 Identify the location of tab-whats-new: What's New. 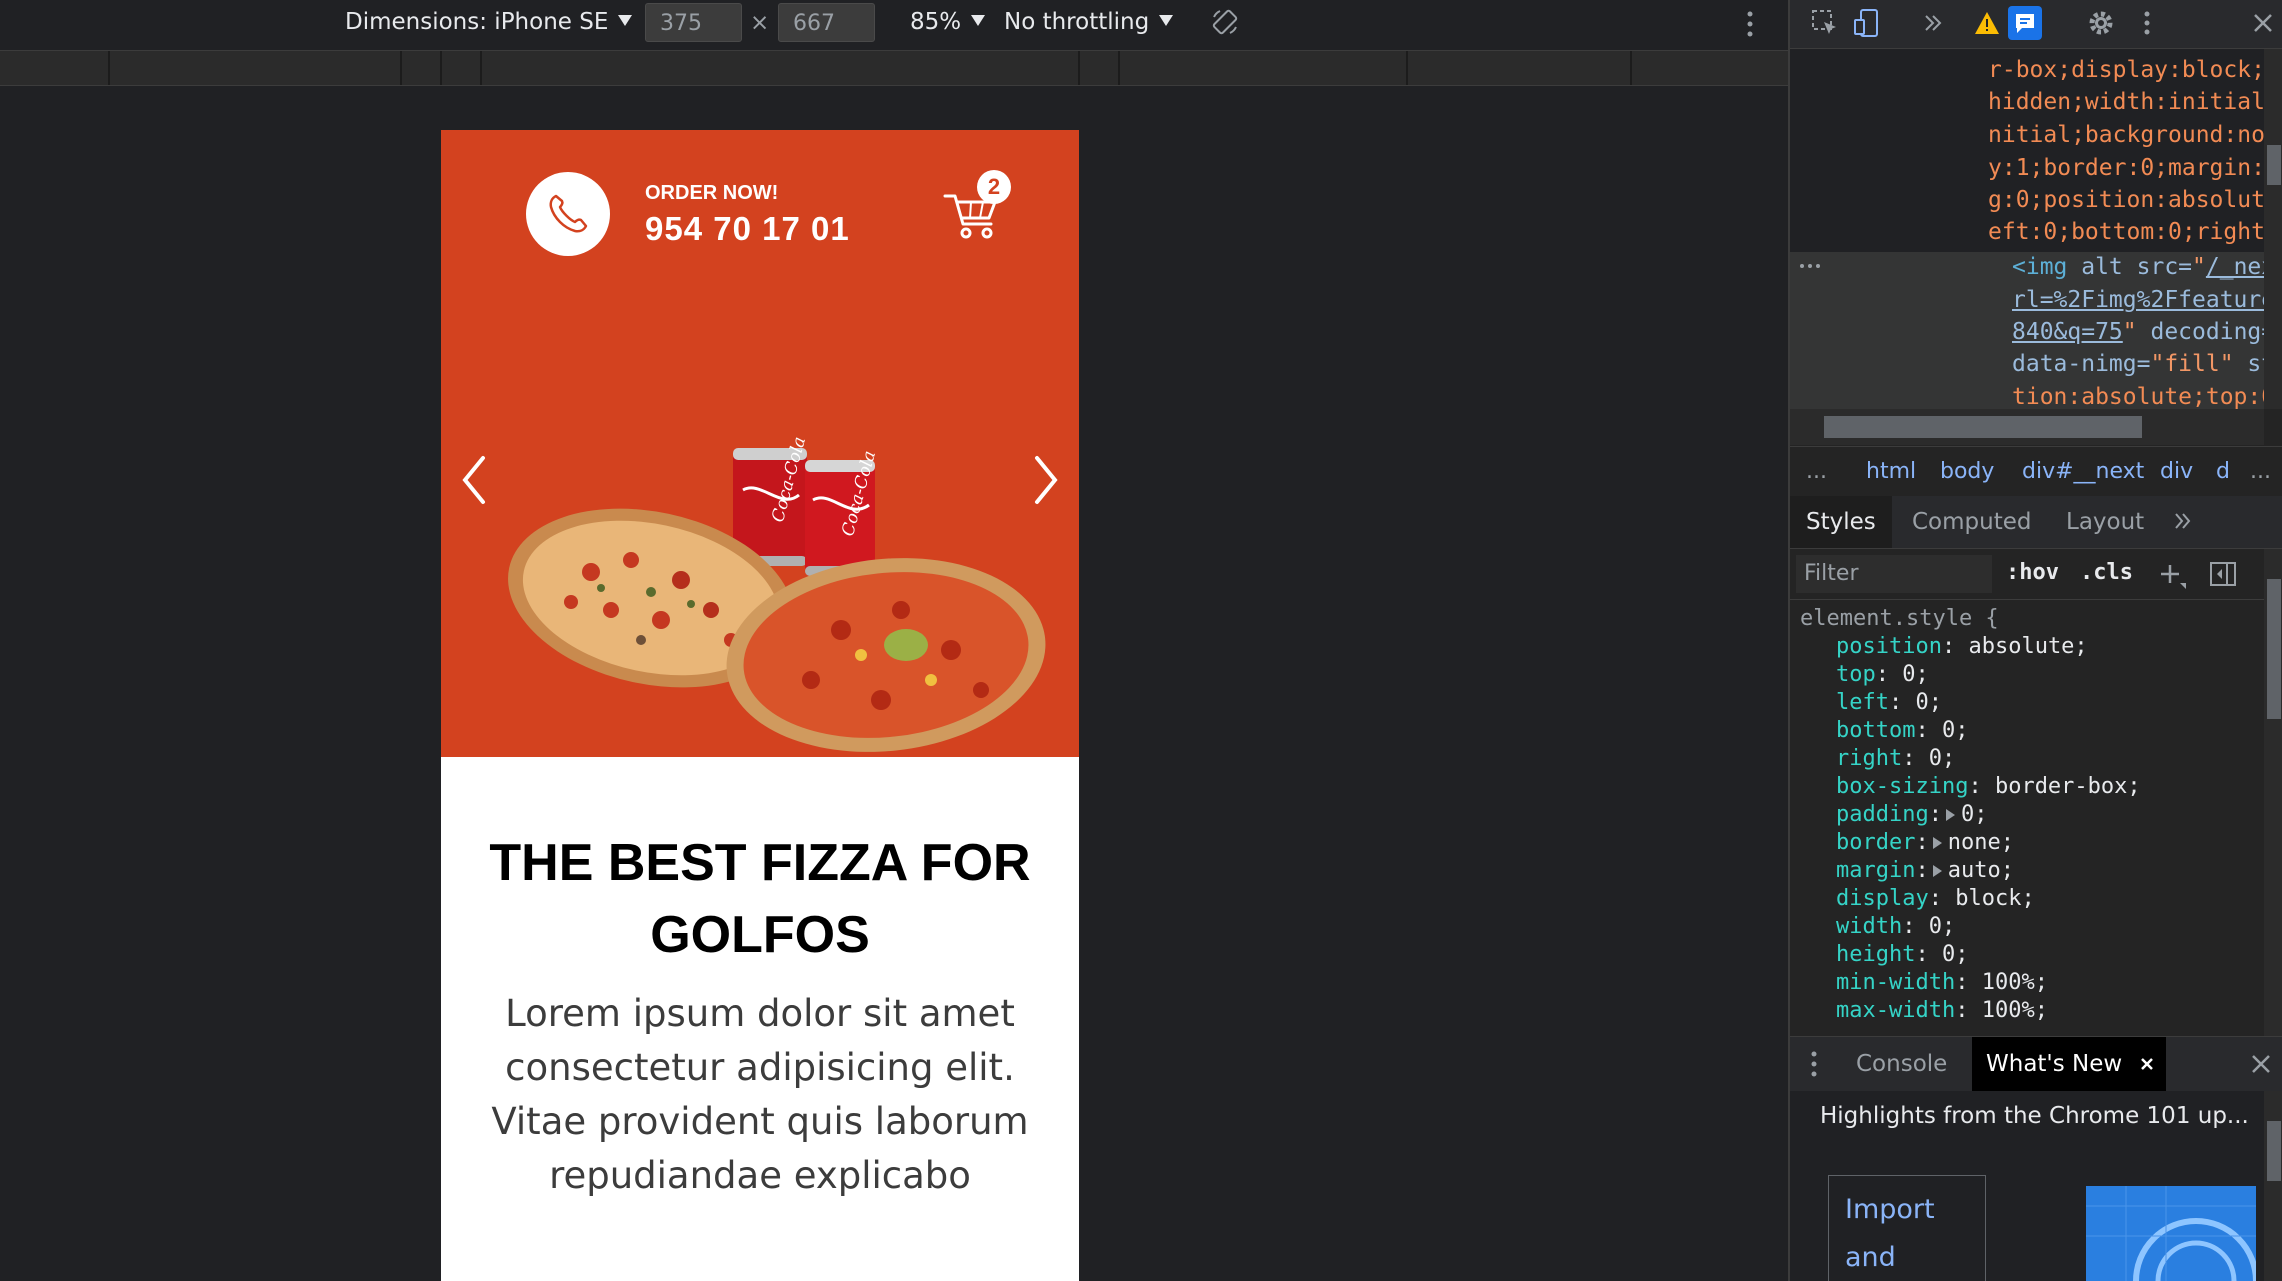
(2069, 1064).